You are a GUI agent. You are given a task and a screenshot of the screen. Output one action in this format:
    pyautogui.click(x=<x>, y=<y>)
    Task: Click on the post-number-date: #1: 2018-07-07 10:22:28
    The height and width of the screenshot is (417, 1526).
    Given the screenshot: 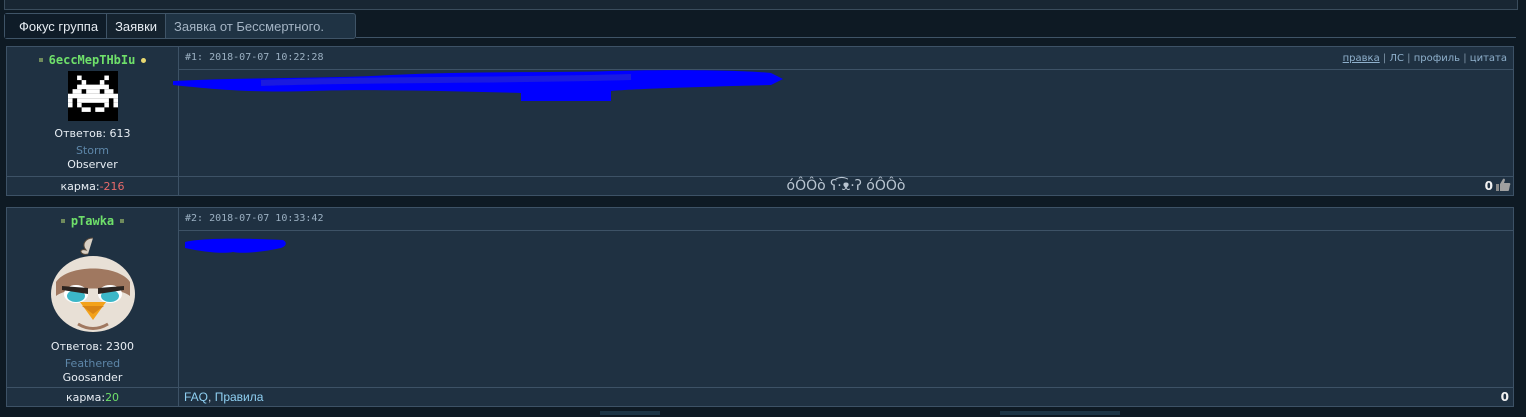 What is the action you would take?
    pyautogui.click(x=254, y=57)
    